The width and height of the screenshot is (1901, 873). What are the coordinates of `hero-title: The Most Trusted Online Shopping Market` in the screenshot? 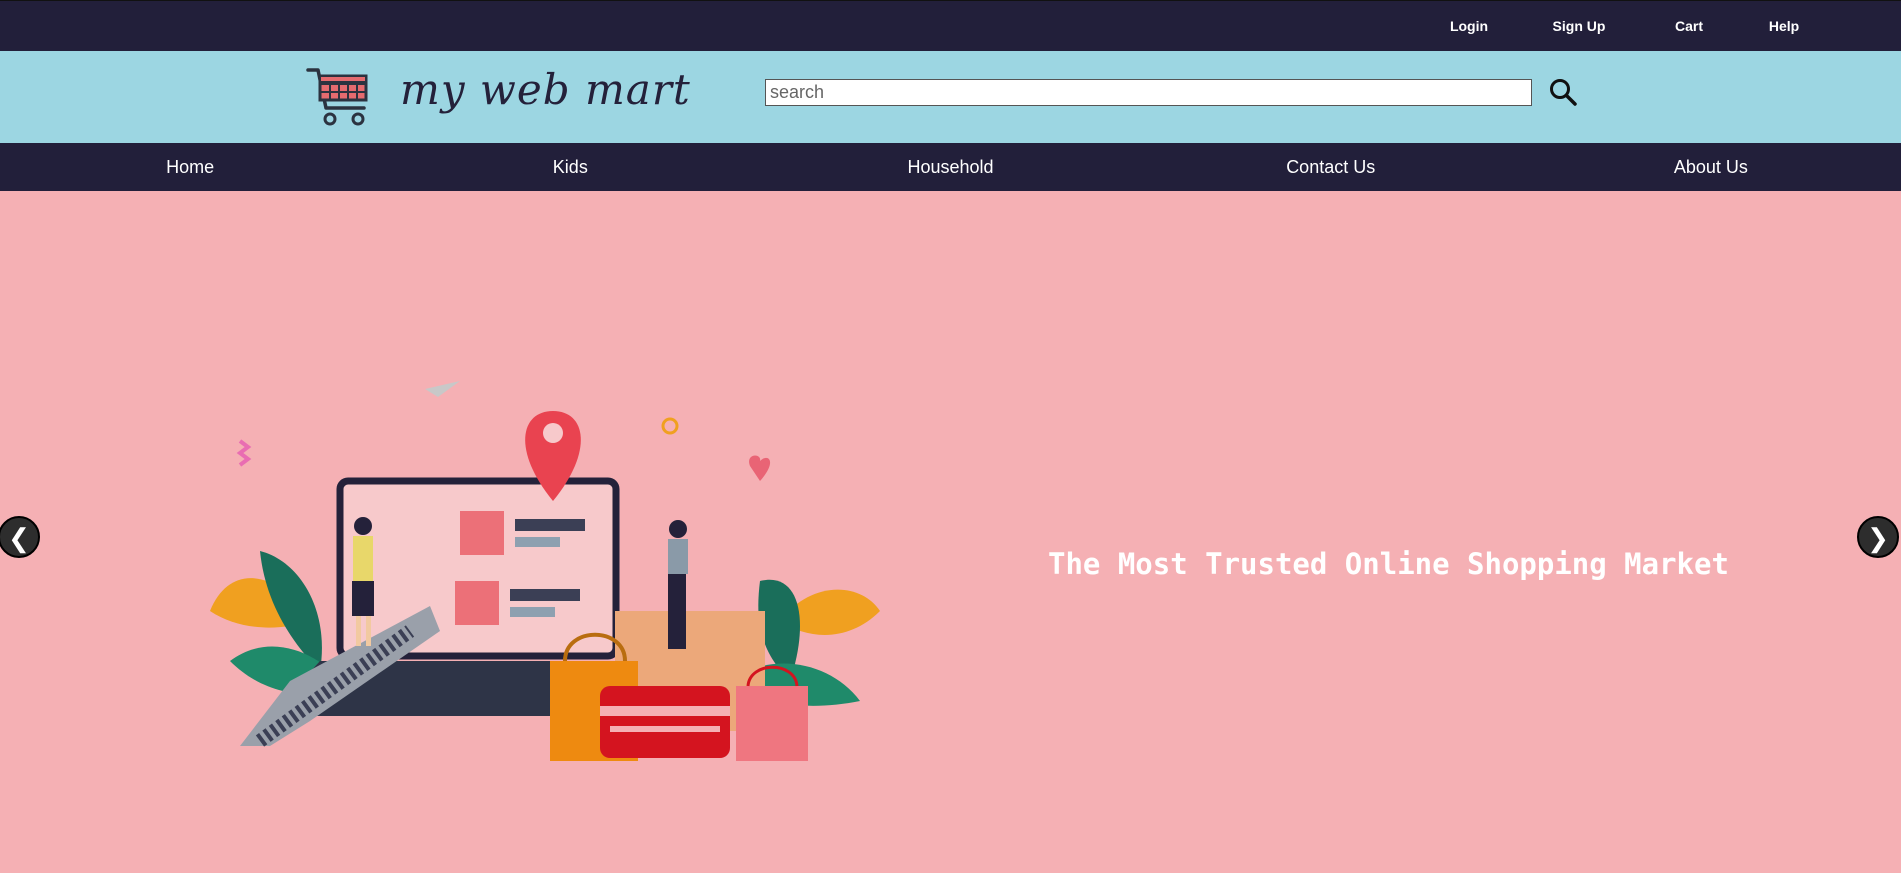 It's located at (1388, 564).